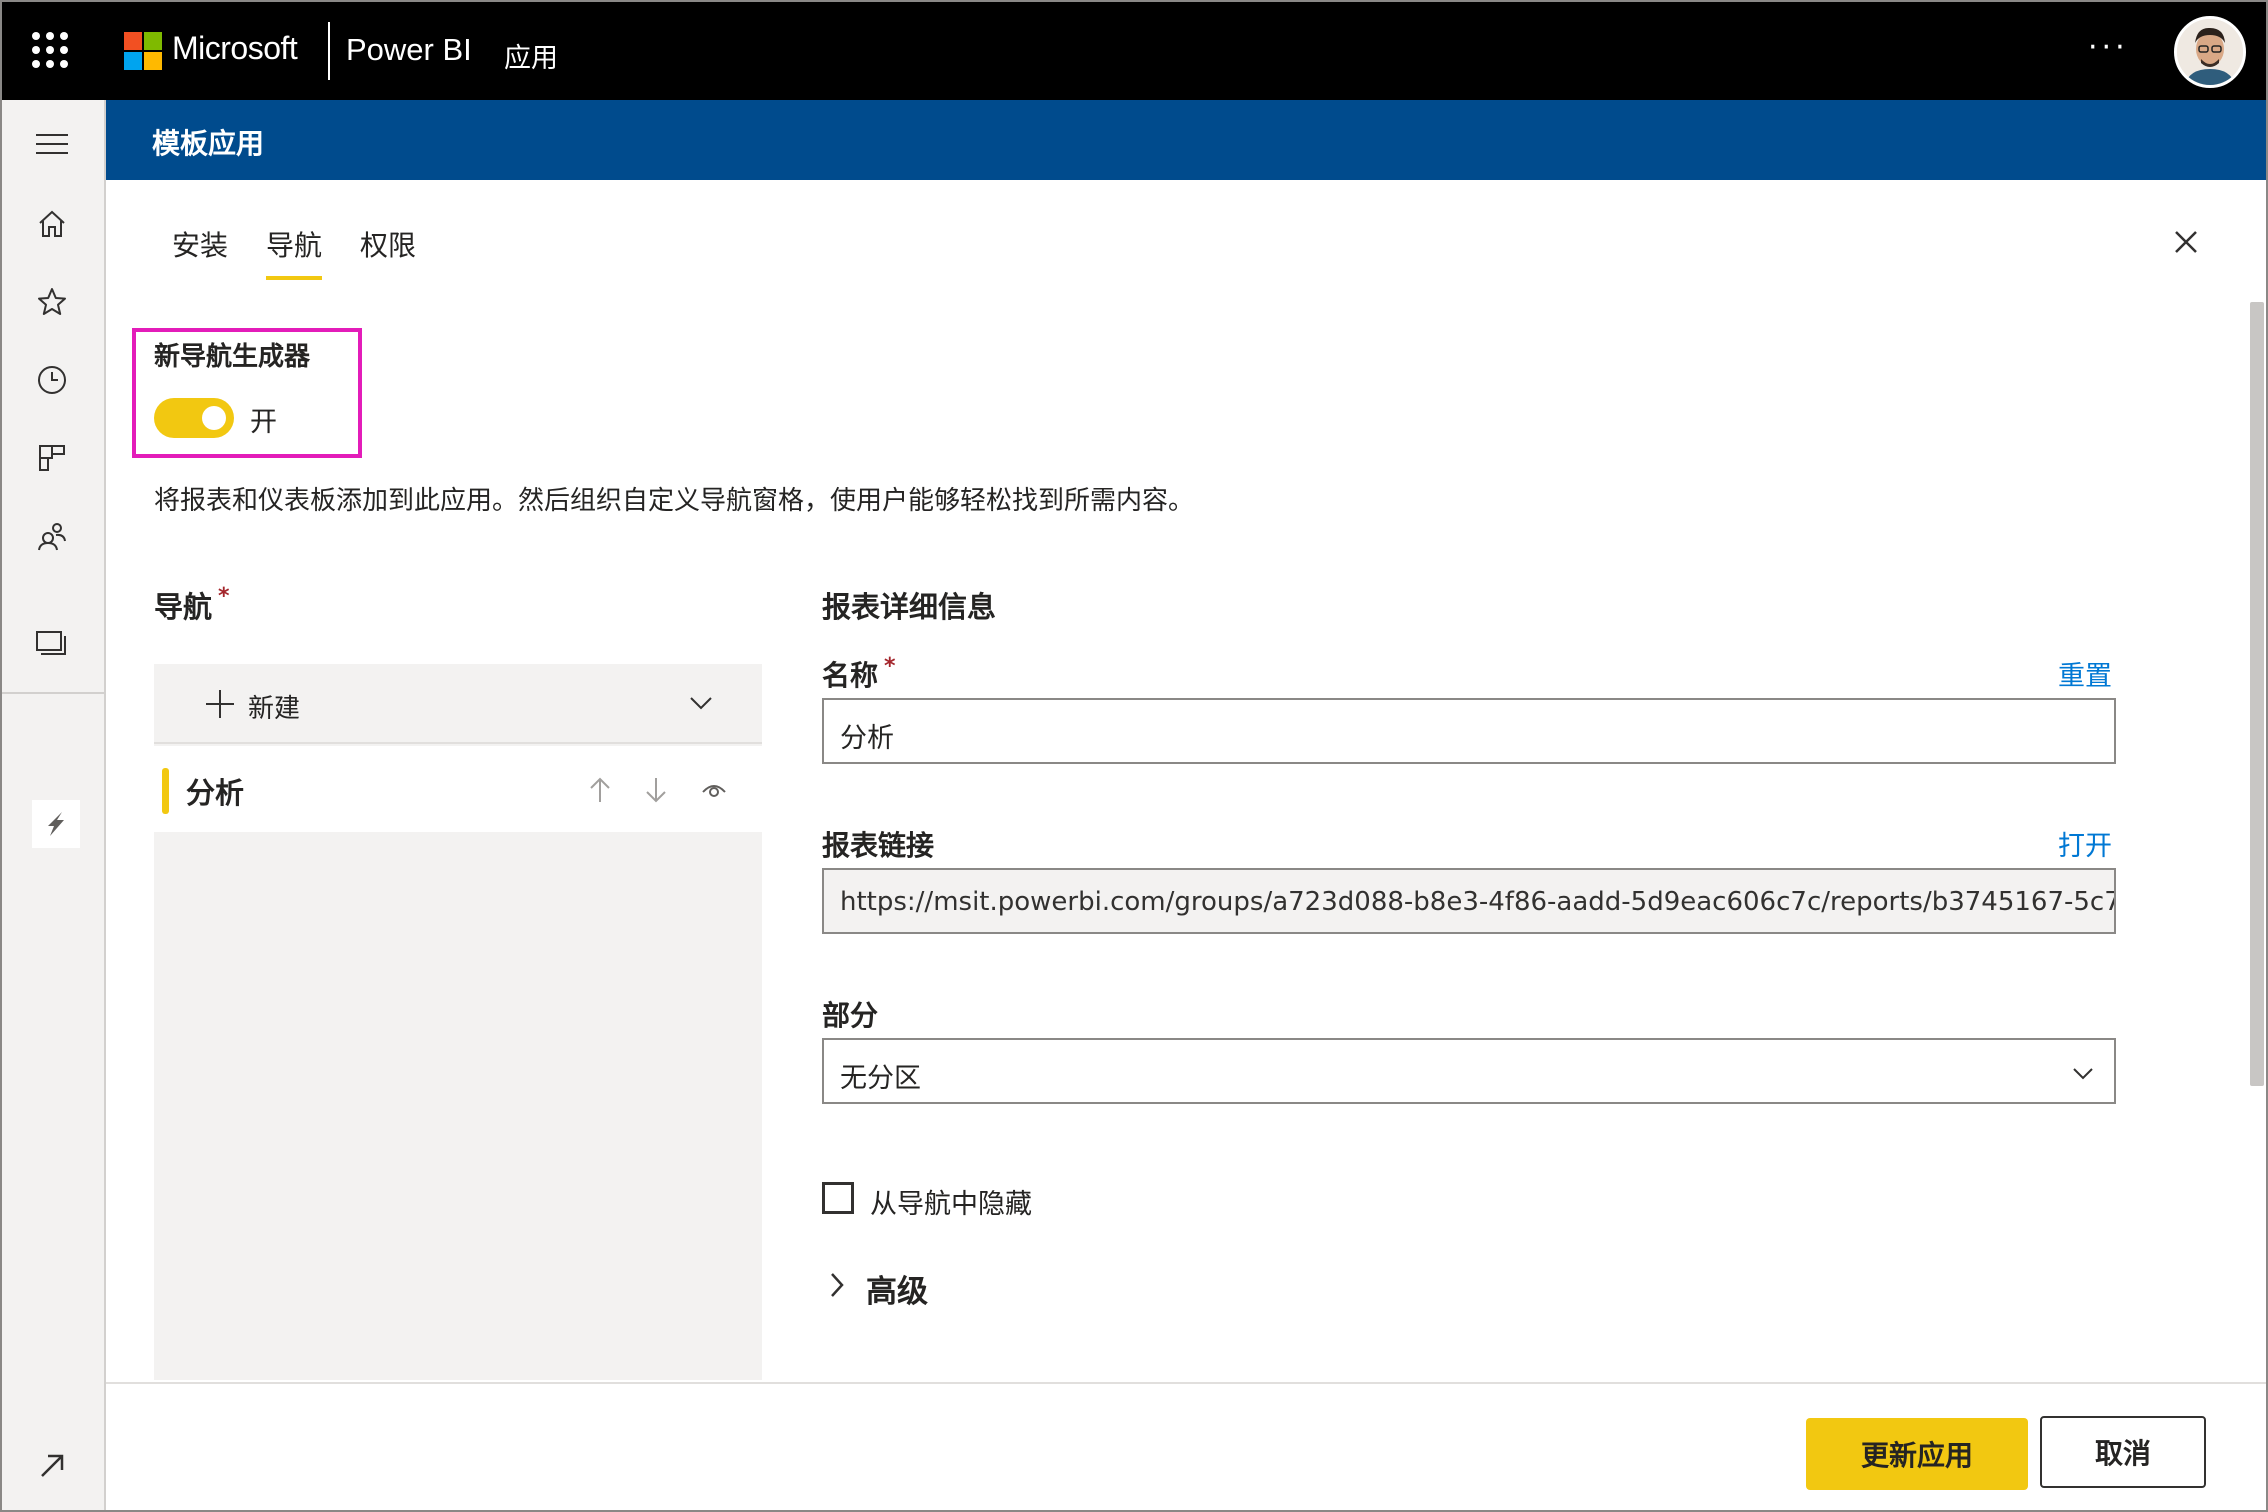  Describe the element at coordinates (220, 704) in the screenshot. I see `plus-icon` at that location.